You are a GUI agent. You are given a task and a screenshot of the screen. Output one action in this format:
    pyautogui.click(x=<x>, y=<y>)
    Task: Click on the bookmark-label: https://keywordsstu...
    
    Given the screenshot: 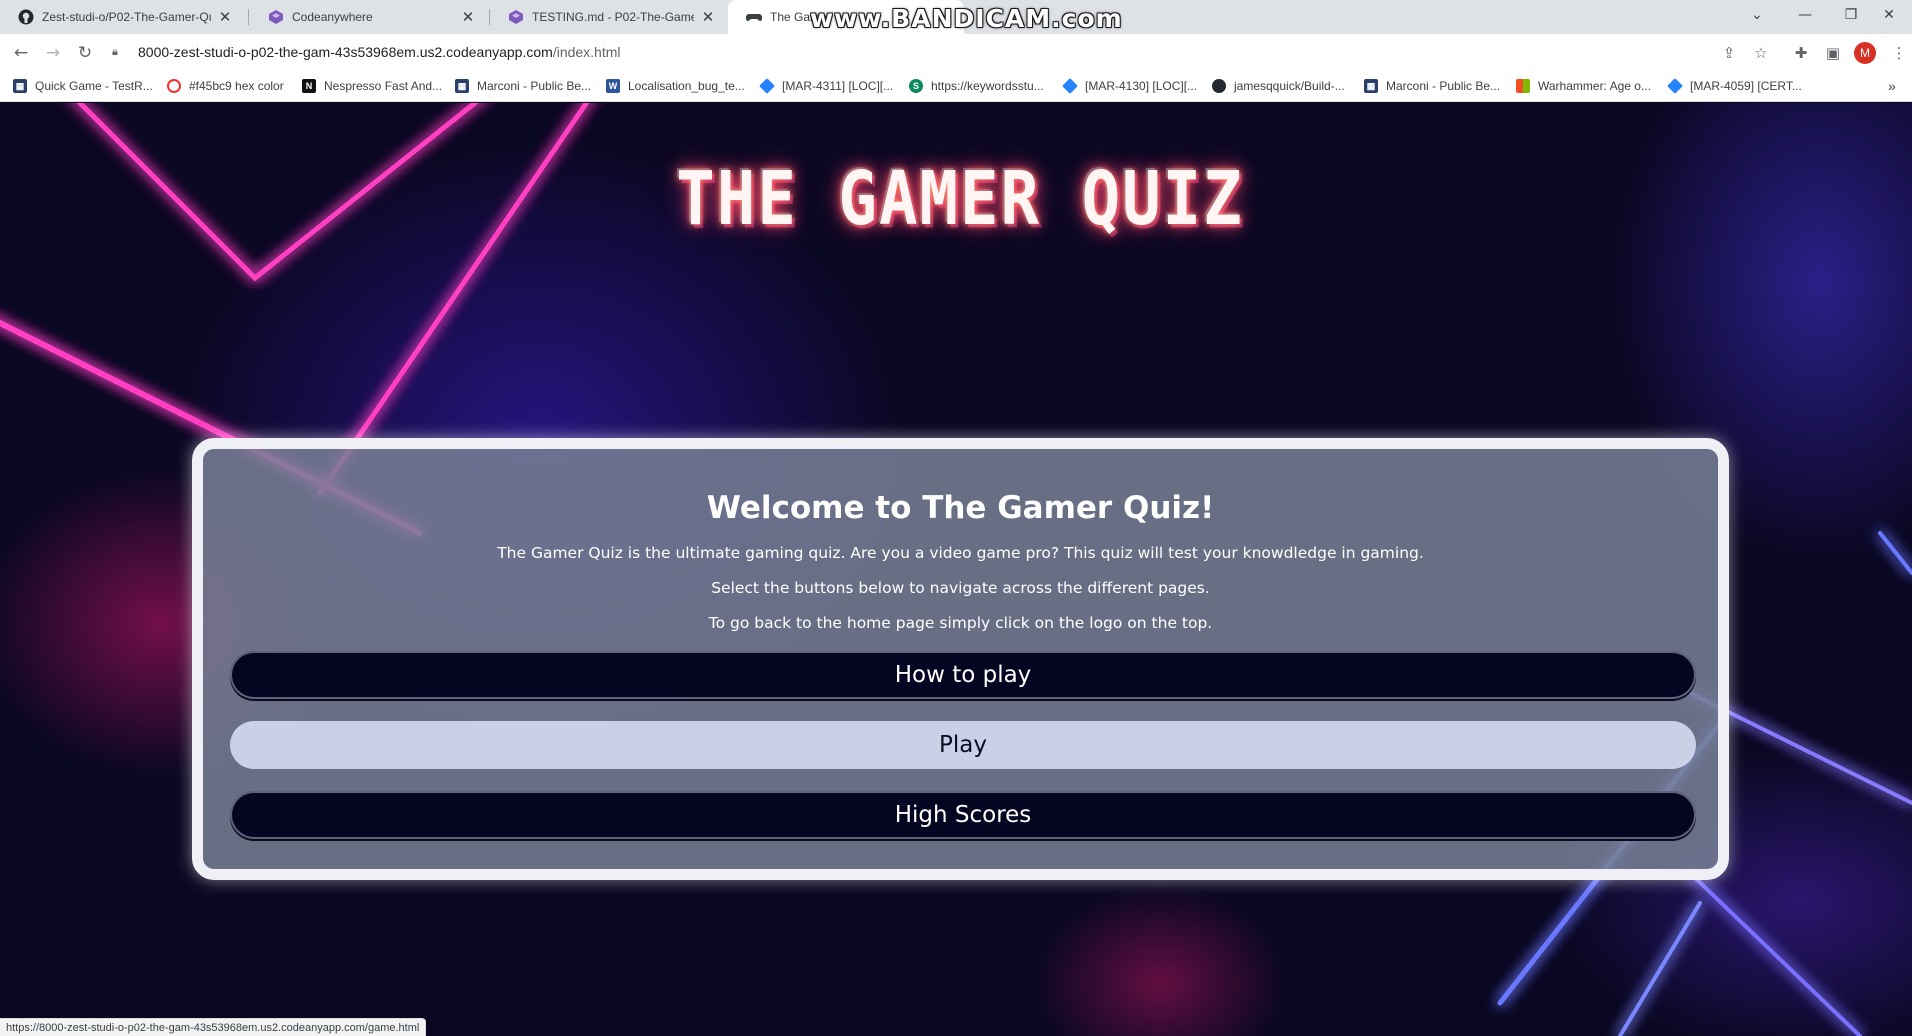 What is the action you would take?
    pyautogui.click(x=987, y=86)
    